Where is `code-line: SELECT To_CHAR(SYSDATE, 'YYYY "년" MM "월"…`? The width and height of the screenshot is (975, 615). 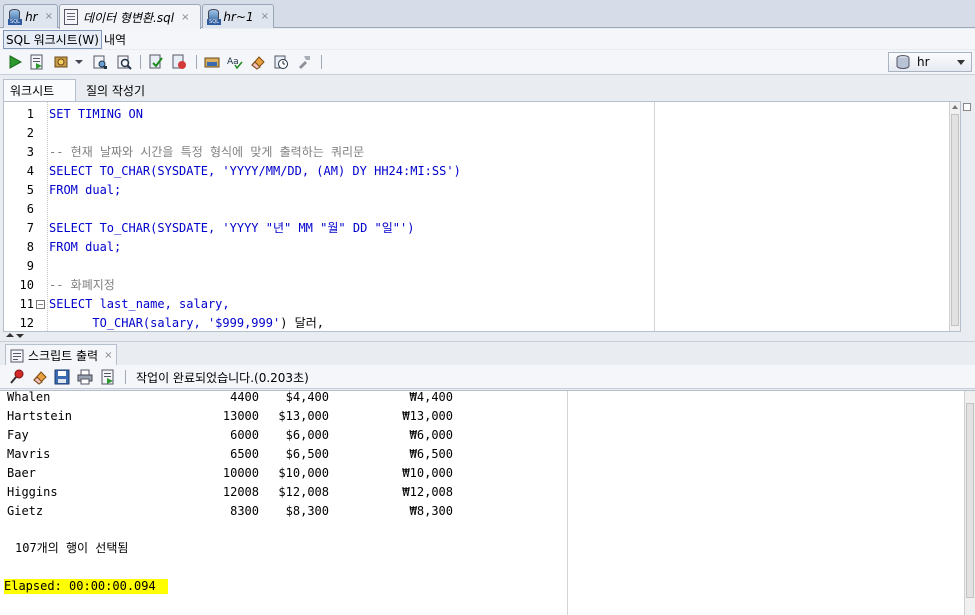
code-line: SELECT To_CHAR(SYSDATE, 'YYYY "년" MM "월"… is located at coordinates (231, 228).